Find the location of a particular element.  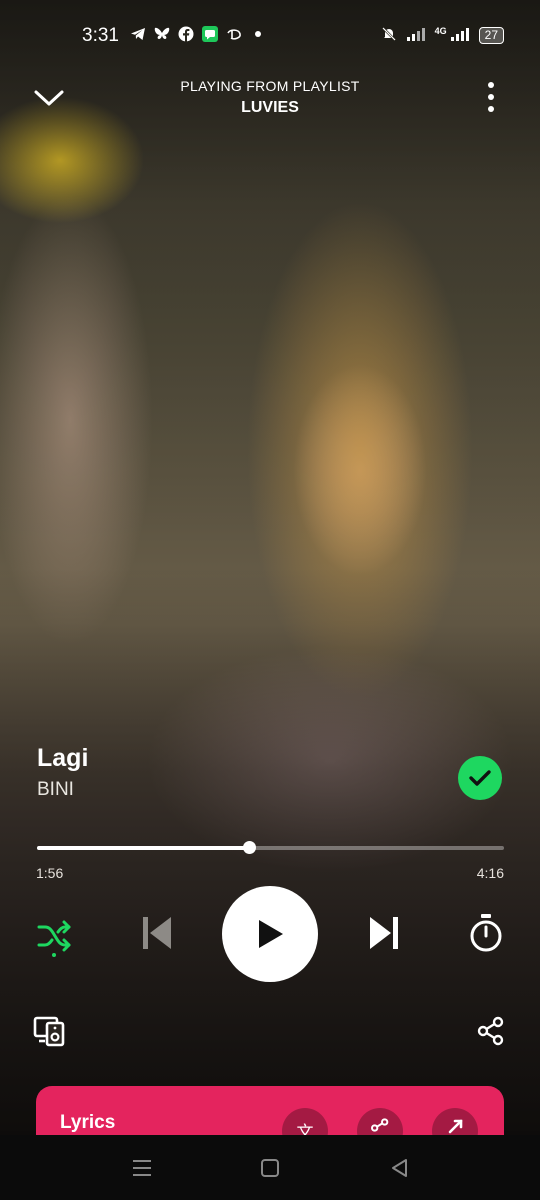

shuffle-icon is located at coordinates (54, 936).